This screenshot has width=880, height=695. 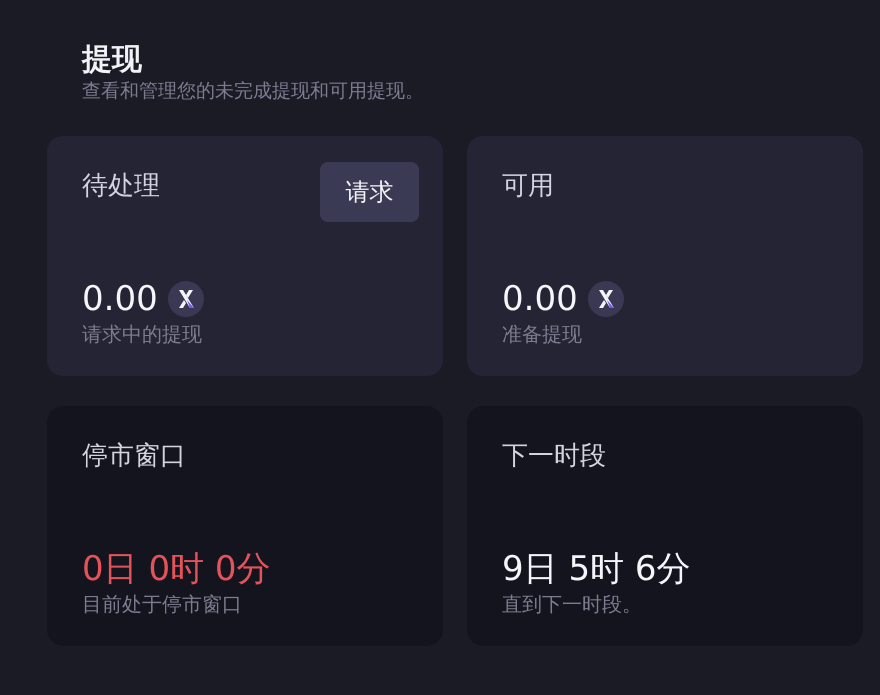 What do you see at coordinates (369, 192) in the screenshot?
I see `request-button: 请求` at bounding box center [369, 192].